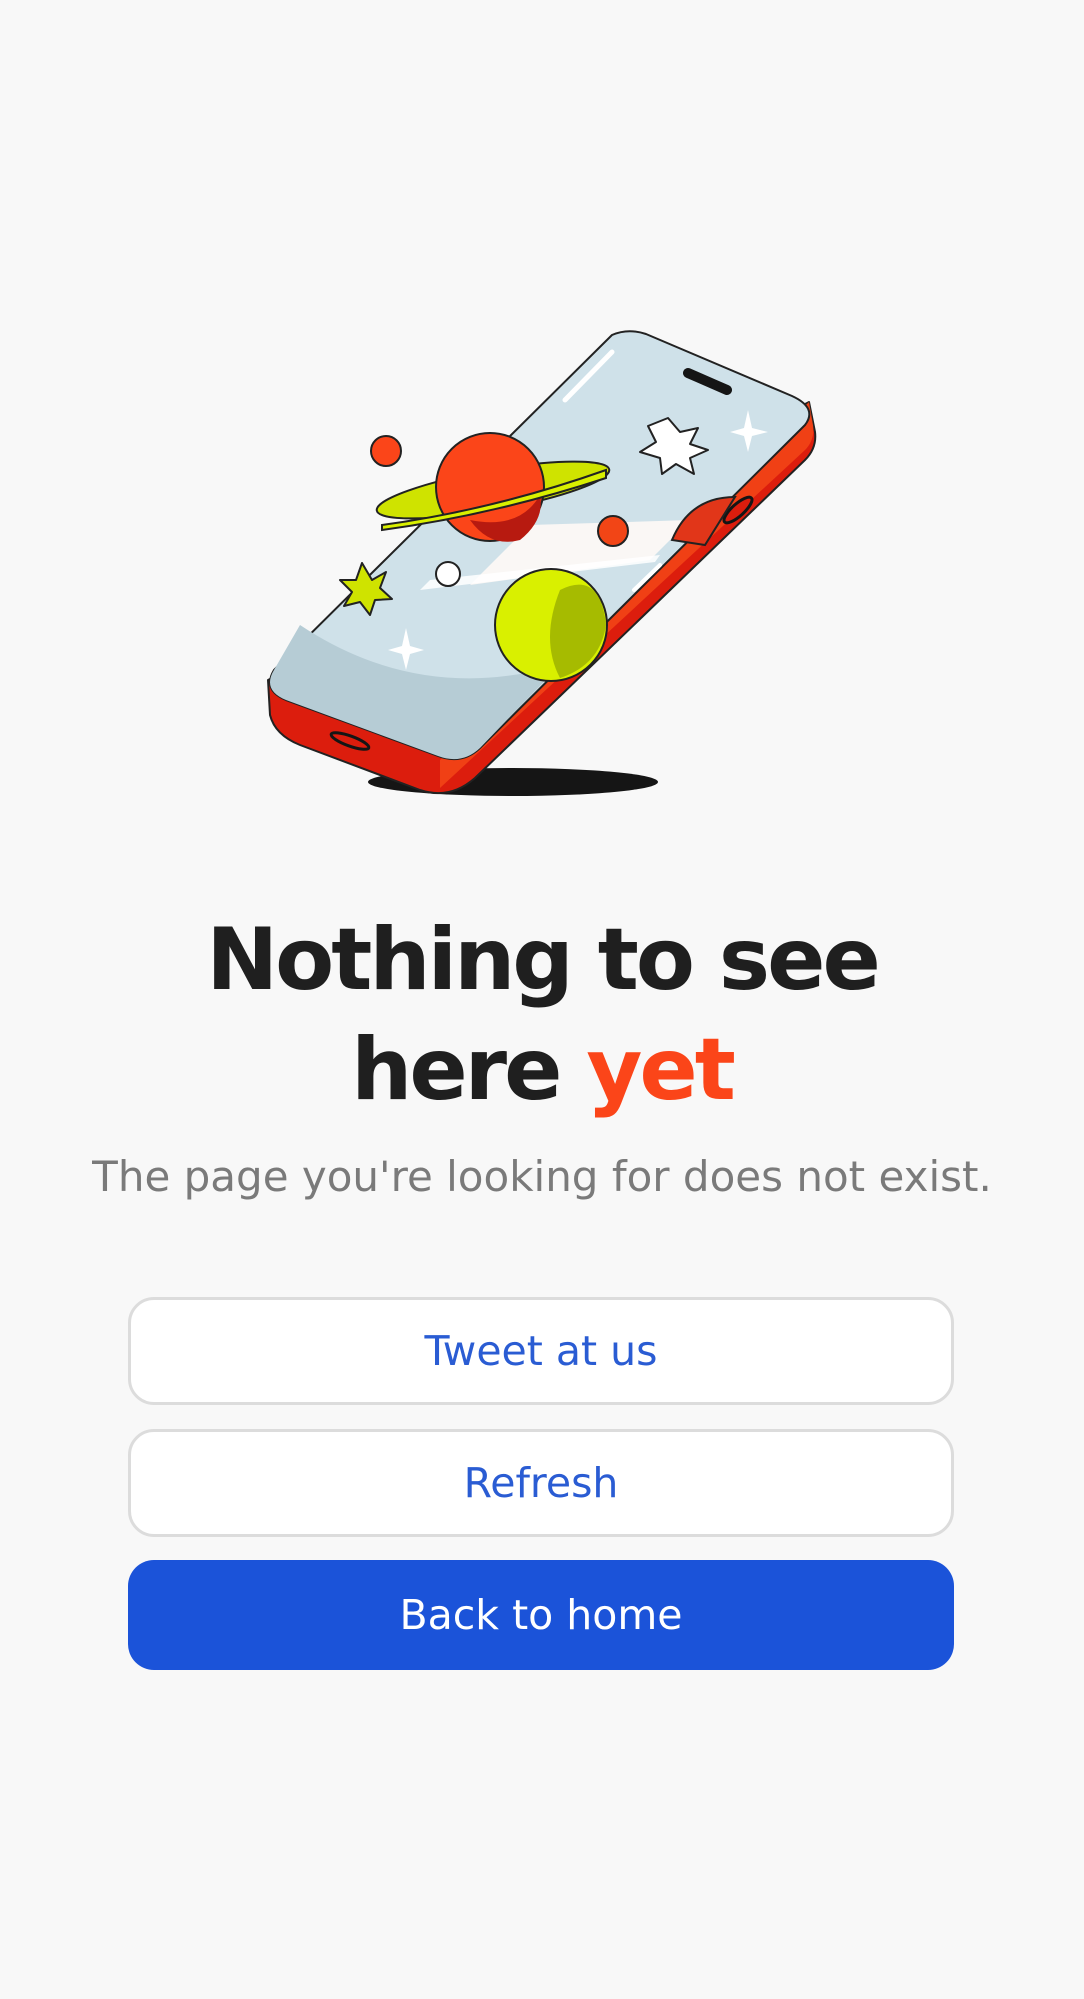  I want to click on tweet-at-us-button: Tweet at us, so click(541, 1351).